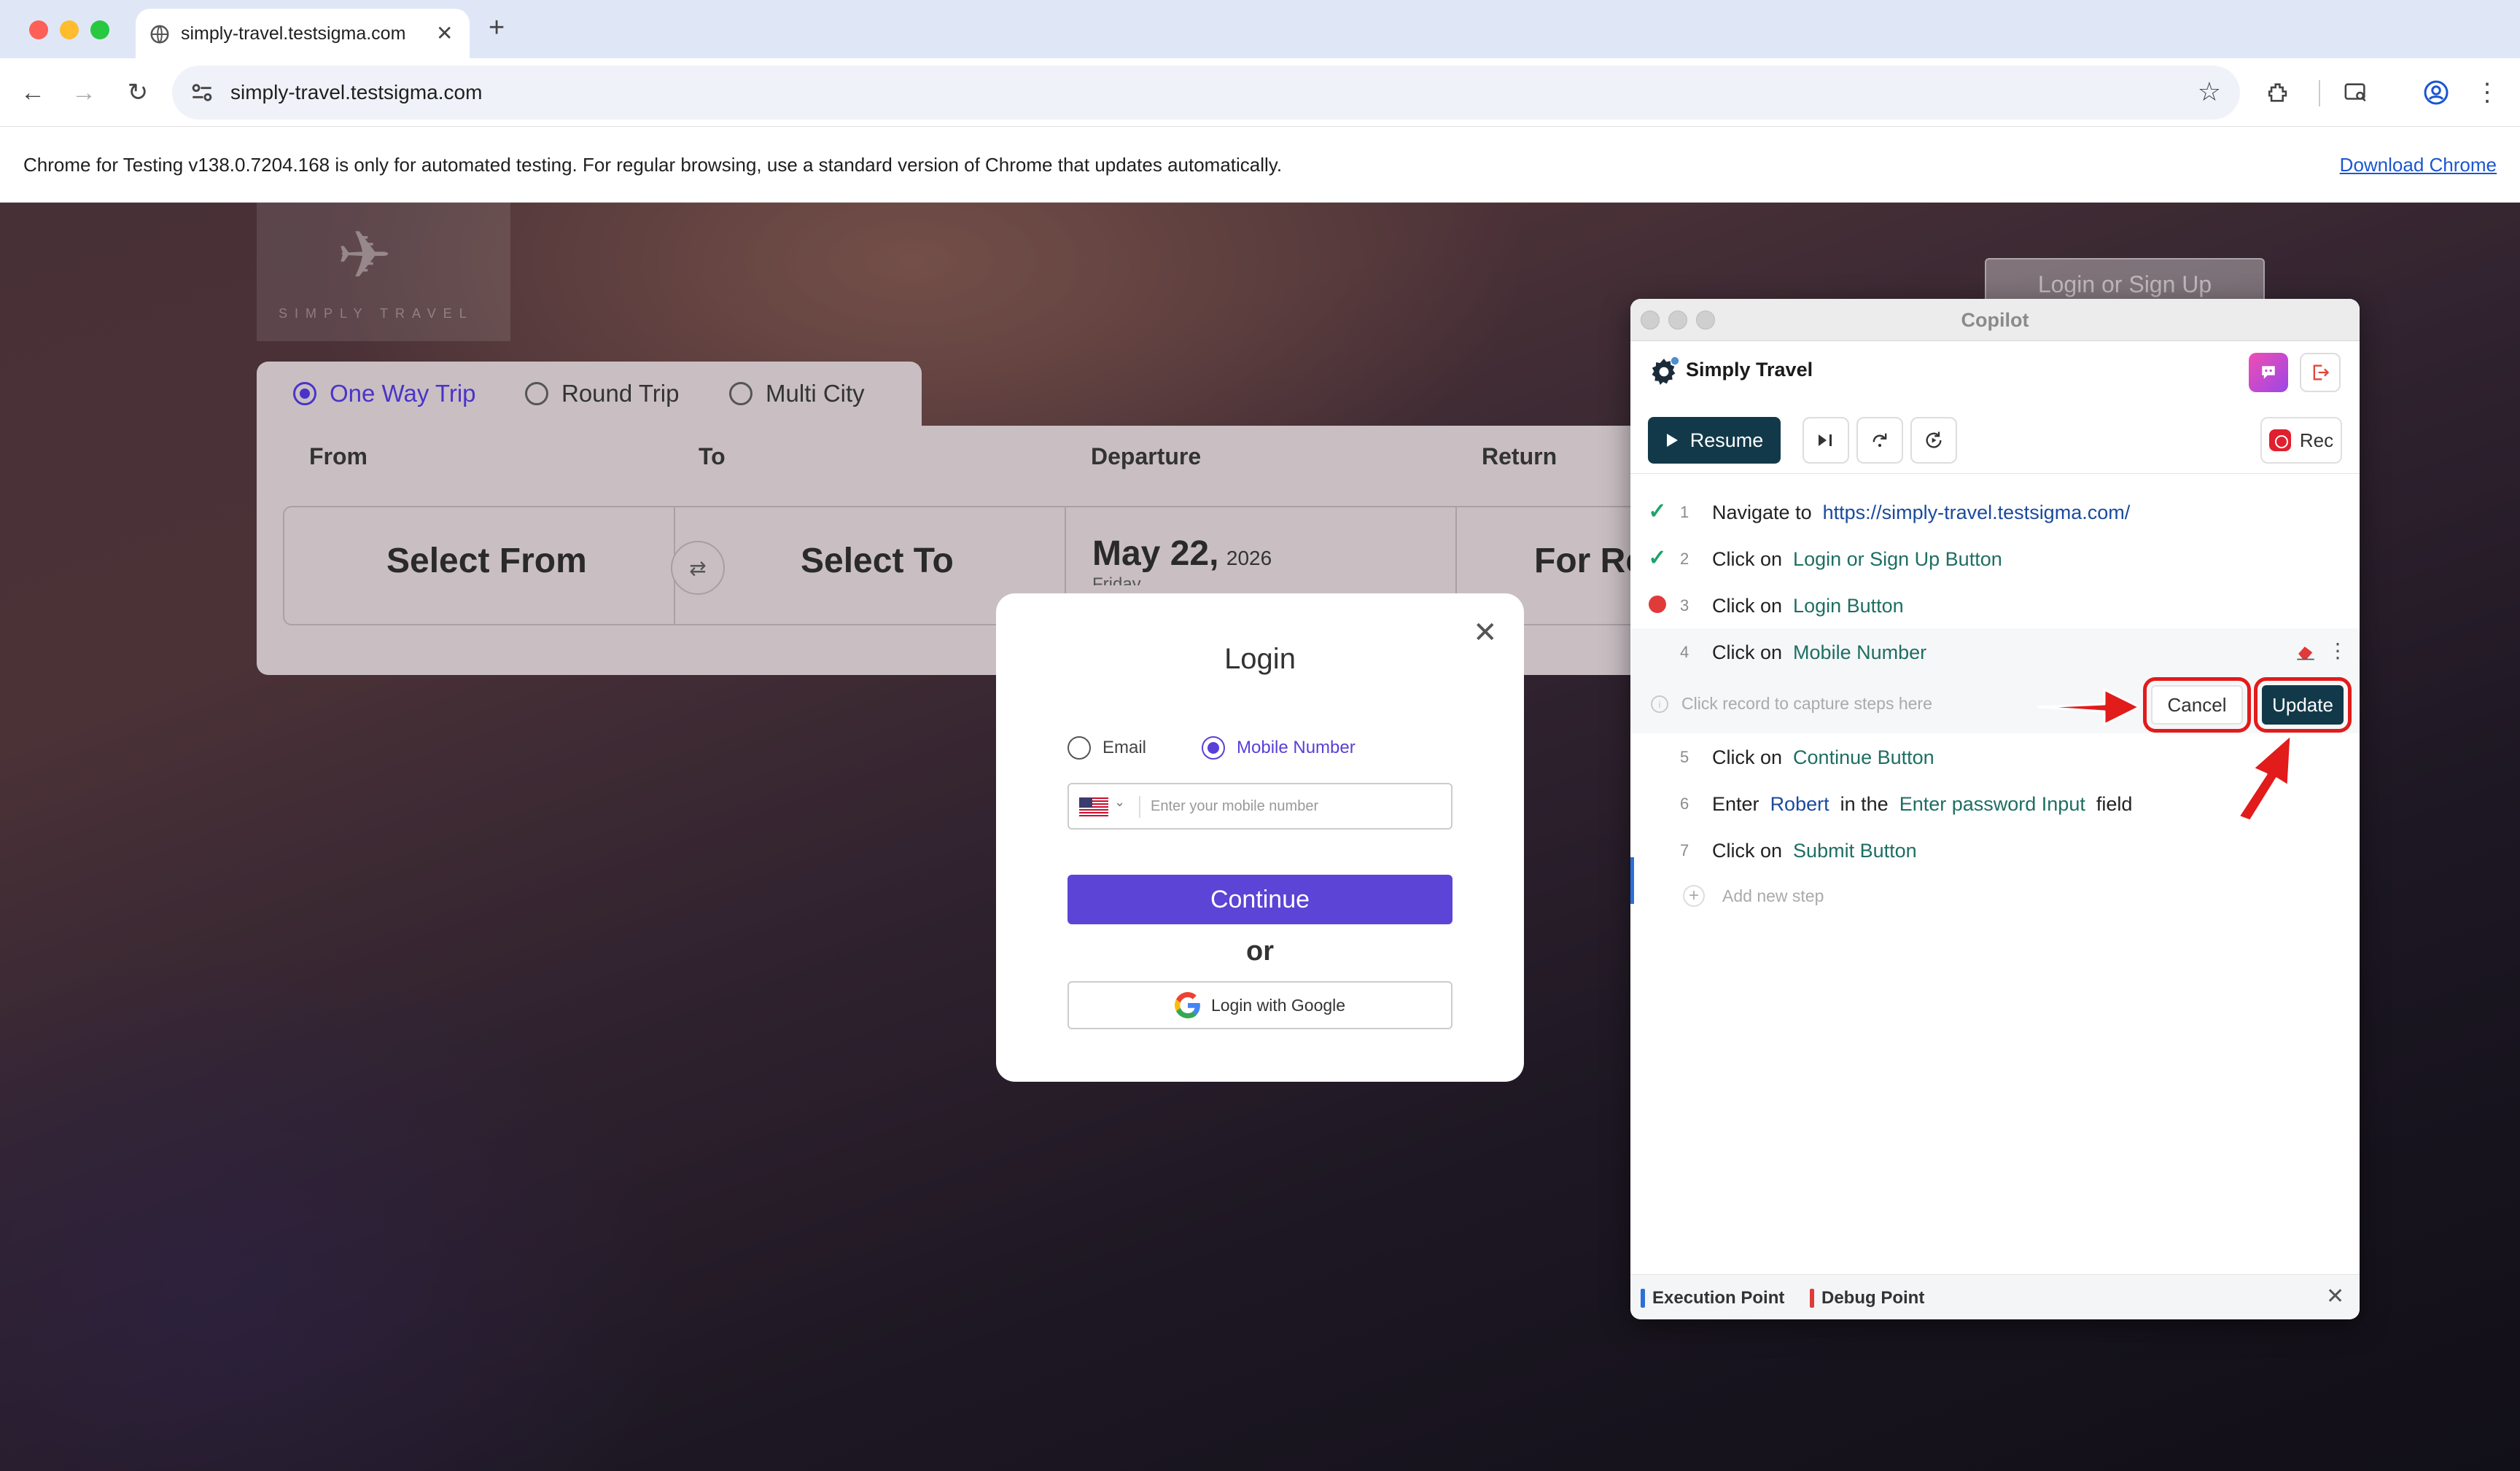 This screenshot has height=1471, width=2520. What do you see at coordinates (2278, 92) in the screenshot?
I see `extensions-icon` at bounding box center [2278, 92].